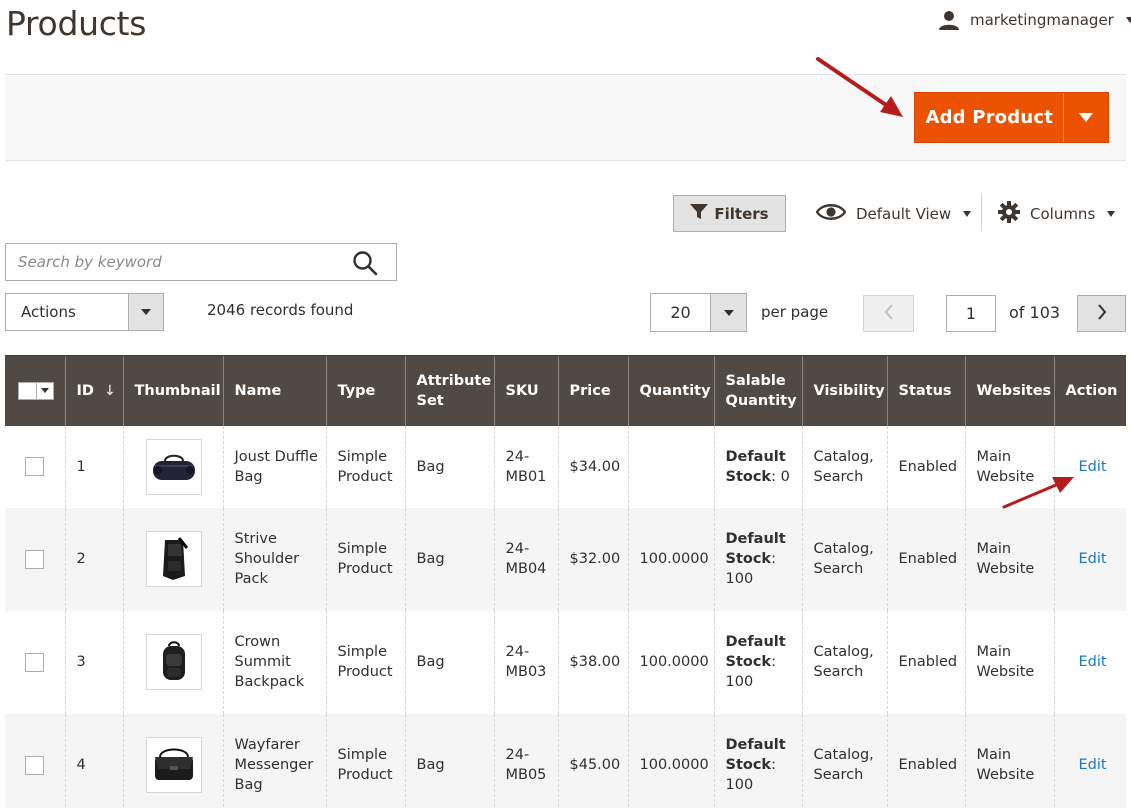  What do you see at coordinates (173, 466) in the screenshot?
I see `duffle-bag-icon` at bounding box center [173, 466].